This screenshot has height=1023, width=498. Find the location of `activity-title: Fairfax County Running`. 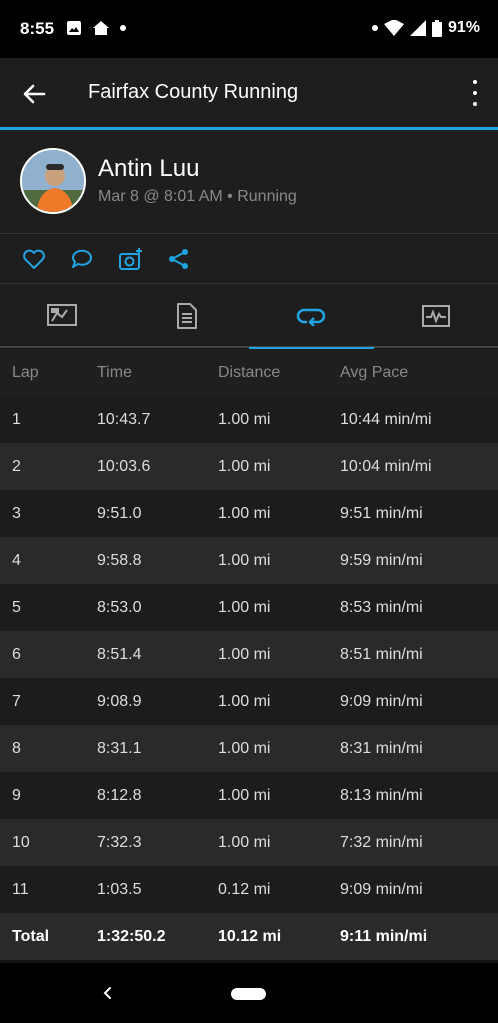

activity-title: Fairfax County Running is located at coordinates (193, 92).